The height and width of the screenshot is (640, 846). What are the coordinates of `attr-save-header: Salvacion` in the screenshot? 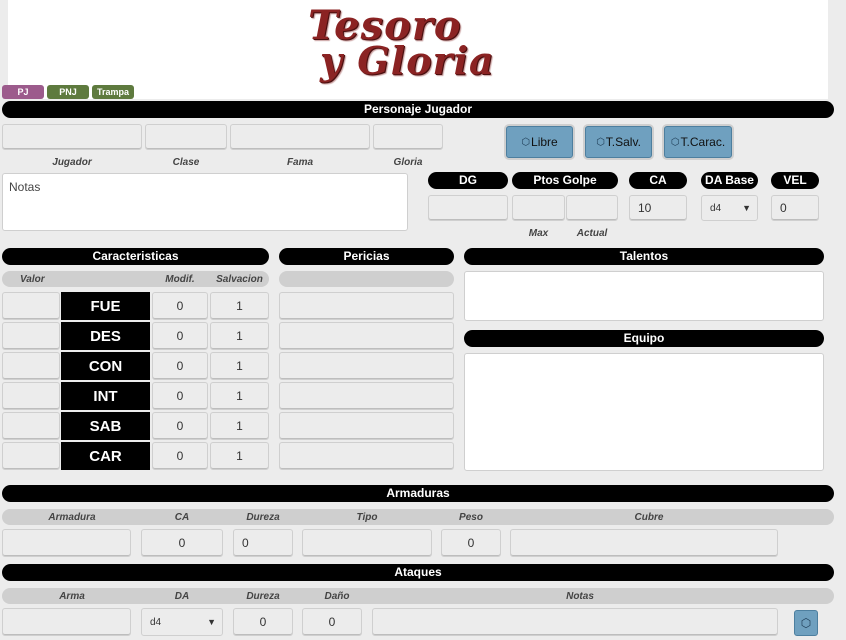 It's located at (239, 279).